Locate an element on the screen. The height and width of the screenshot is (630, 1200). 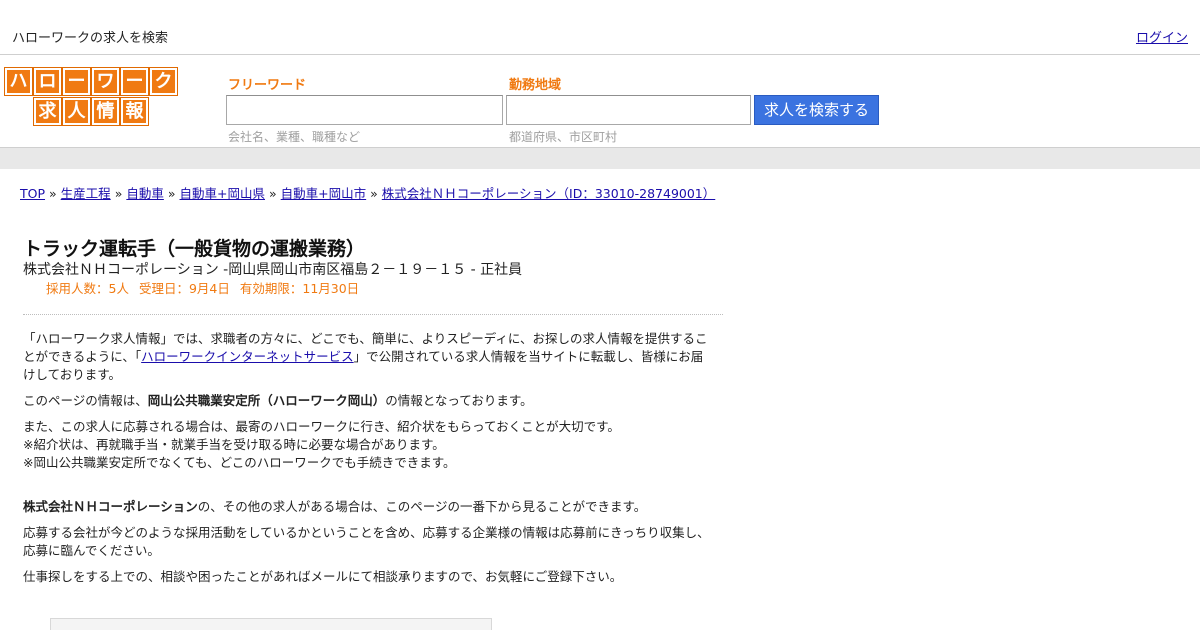
company-name-bold: 株式会社ＮＨコーポレーション is located at coordinates (110, 506).